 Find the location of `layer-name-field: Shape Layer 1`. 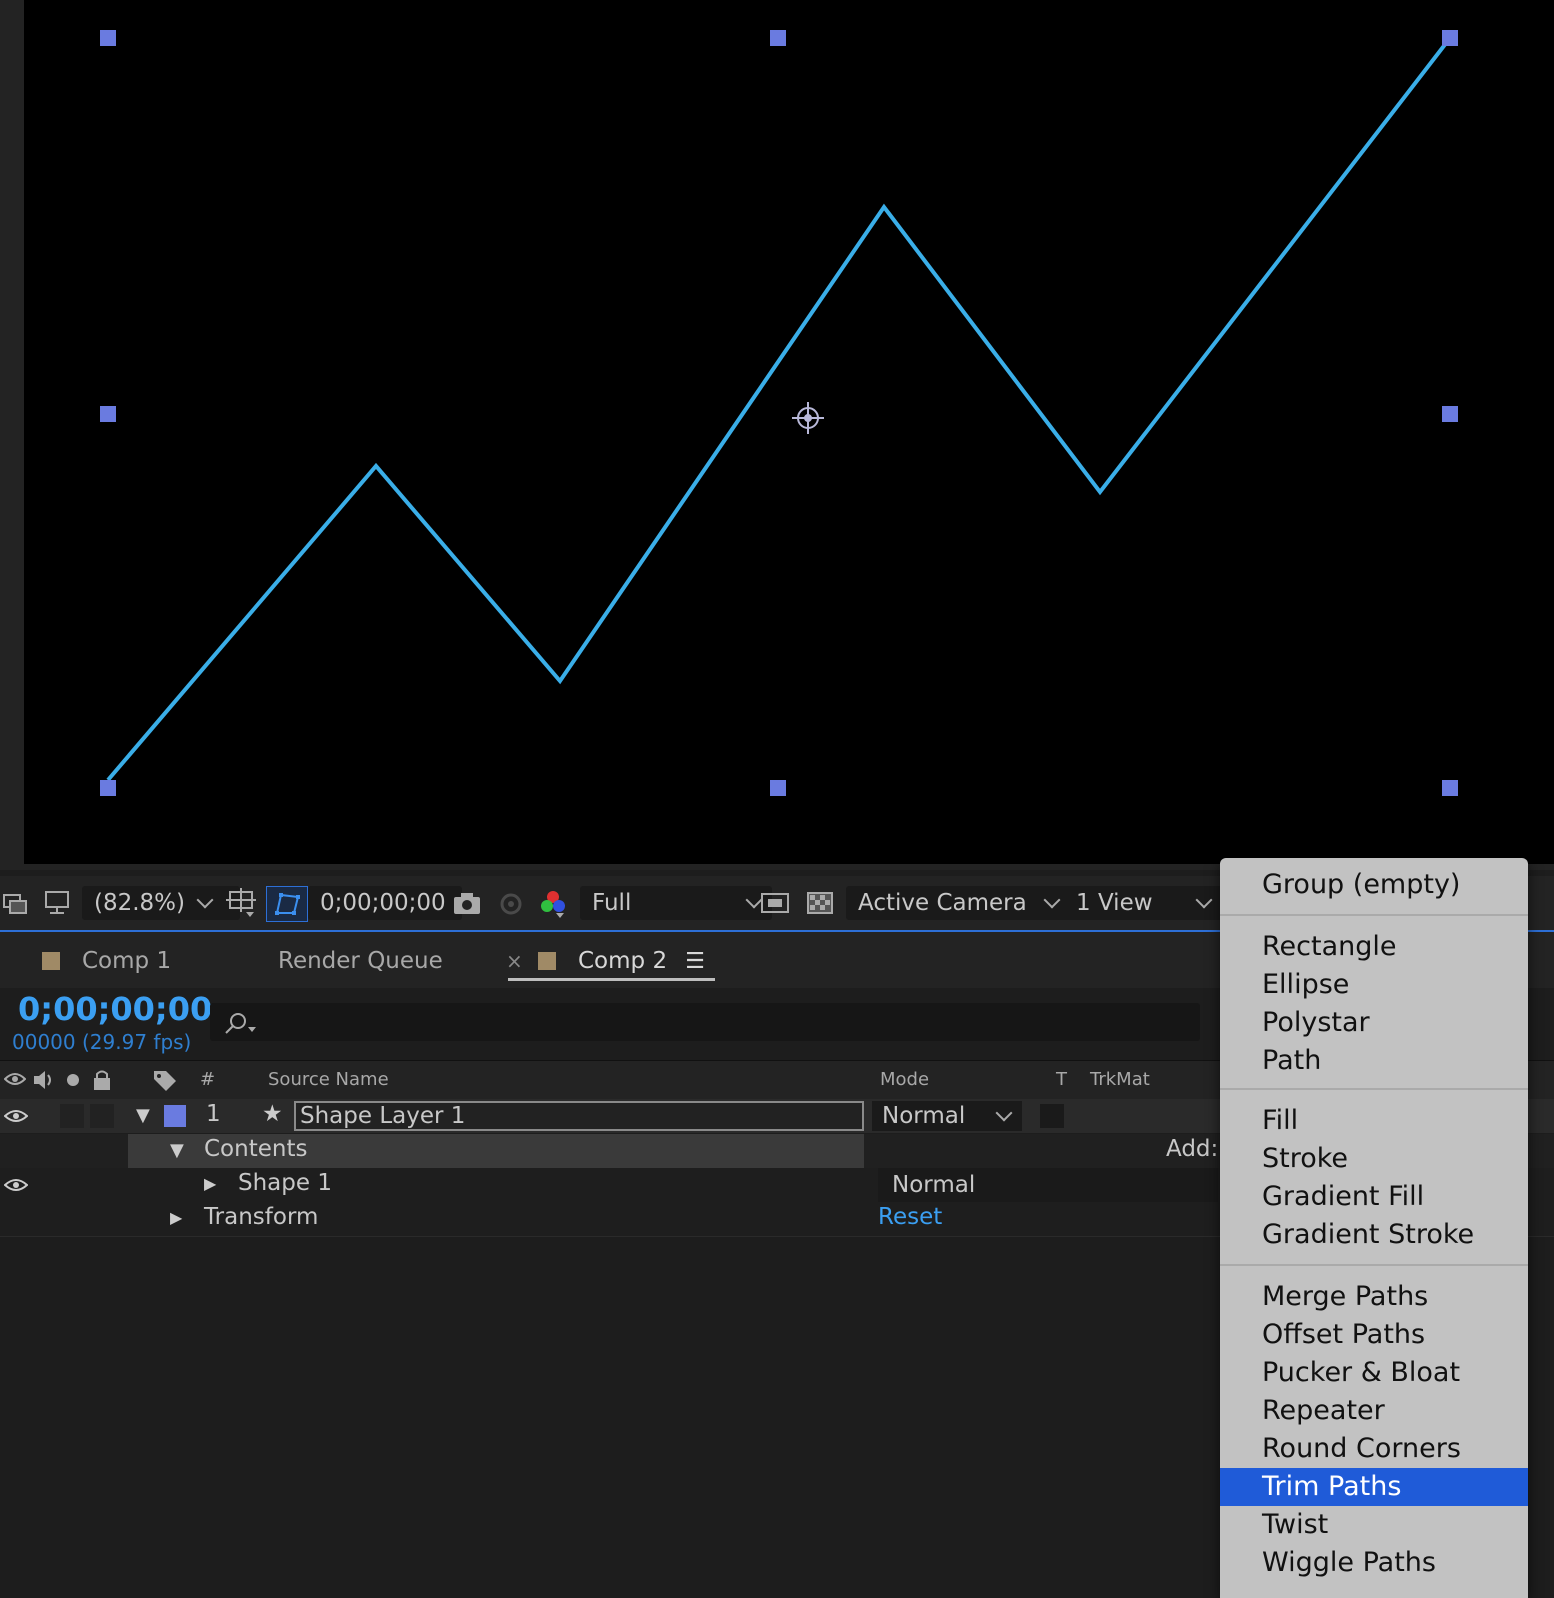

layer-name-field: Shape Layer 1 is located at coordinates (579, 1116).